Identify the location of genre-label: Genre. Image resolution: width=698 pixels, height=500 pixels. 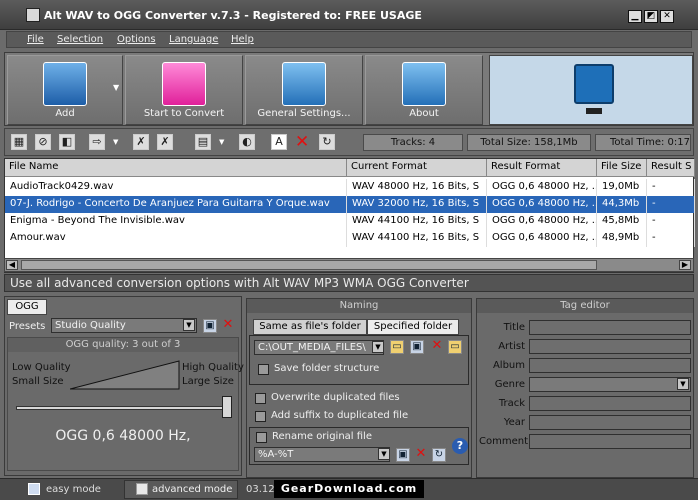
(509, 384).